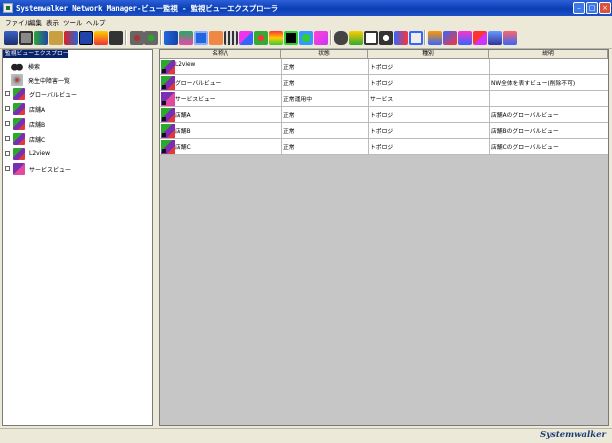 The width and height of the screenshot is (612, 443). What do you see at coordinates (306, 21) in the screenshot?
I see `menu-bar: ファイル 編集 表示 ツール ヘルプ` at bounding box center [306, 21].